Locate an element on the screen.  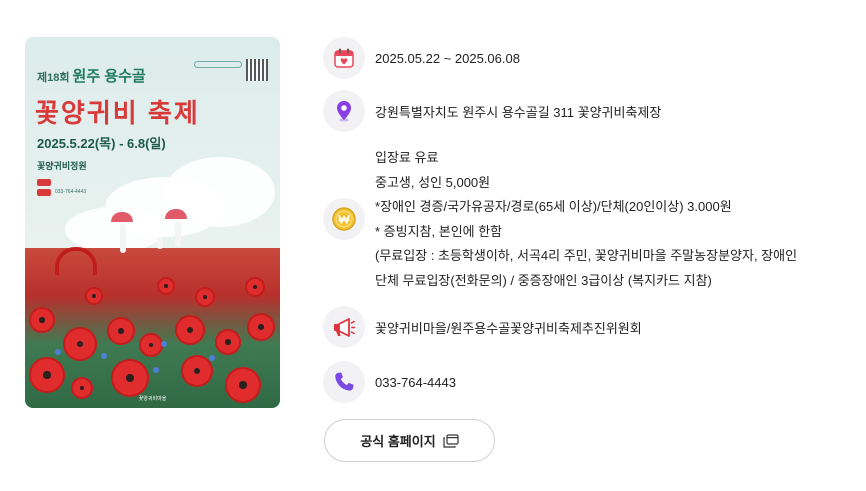
external-link-icon is located at coordinates (451, 440).